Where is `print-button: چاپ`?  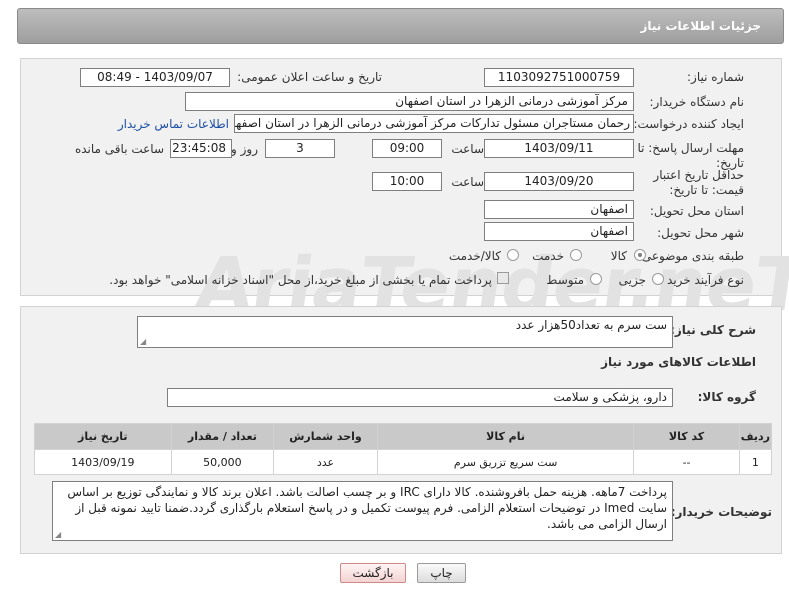 print-button: چاپ is located at coordinates (441, 573).